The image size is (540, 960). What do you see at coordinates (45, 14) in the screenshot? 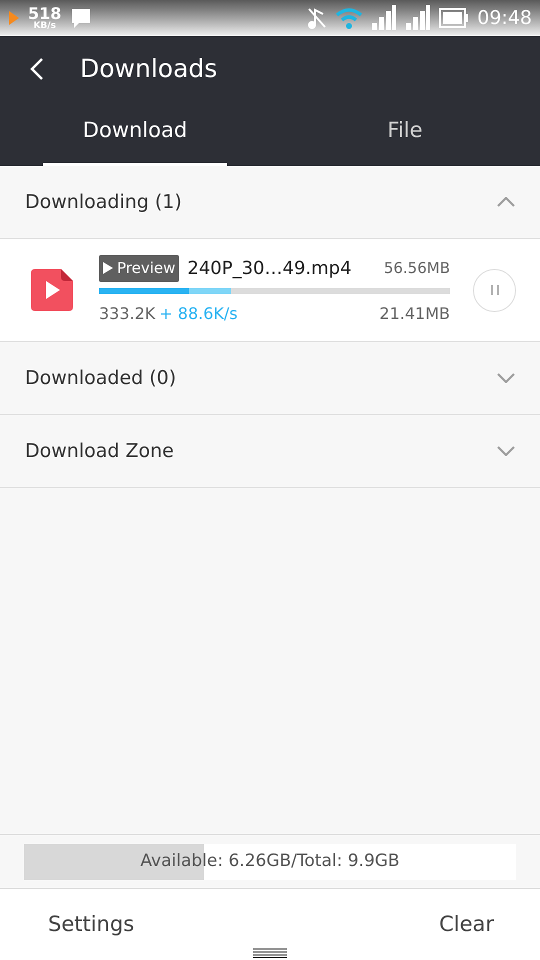
I see `network-speed: 518` at bounding box center [45, 14].